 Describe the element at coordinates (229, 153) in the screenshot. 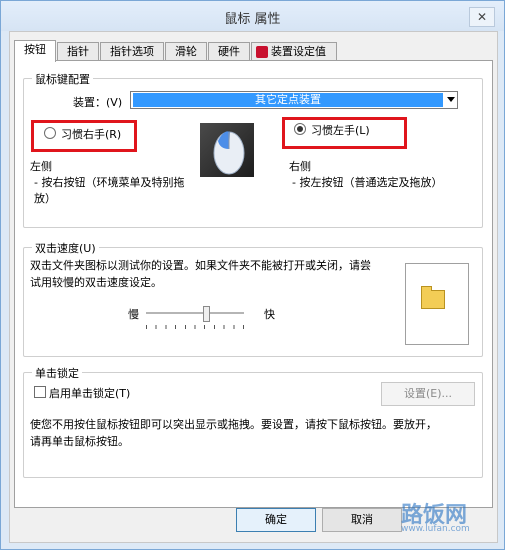

I see `mouse-graphic` at that location.